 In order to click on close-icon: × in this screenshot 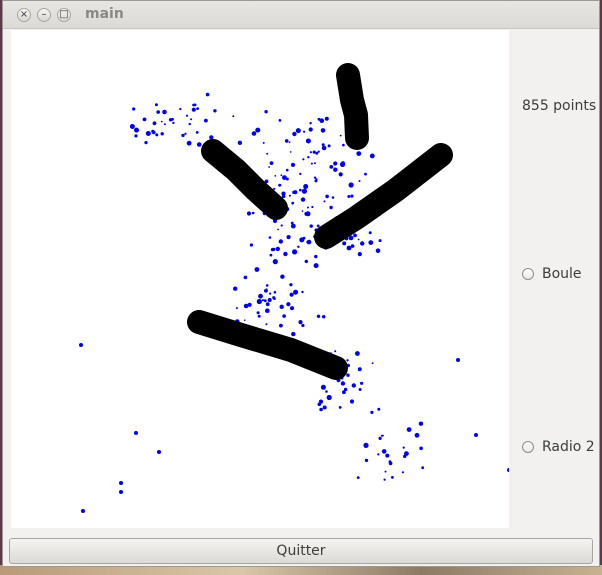, I will do `click(24, 15)`.